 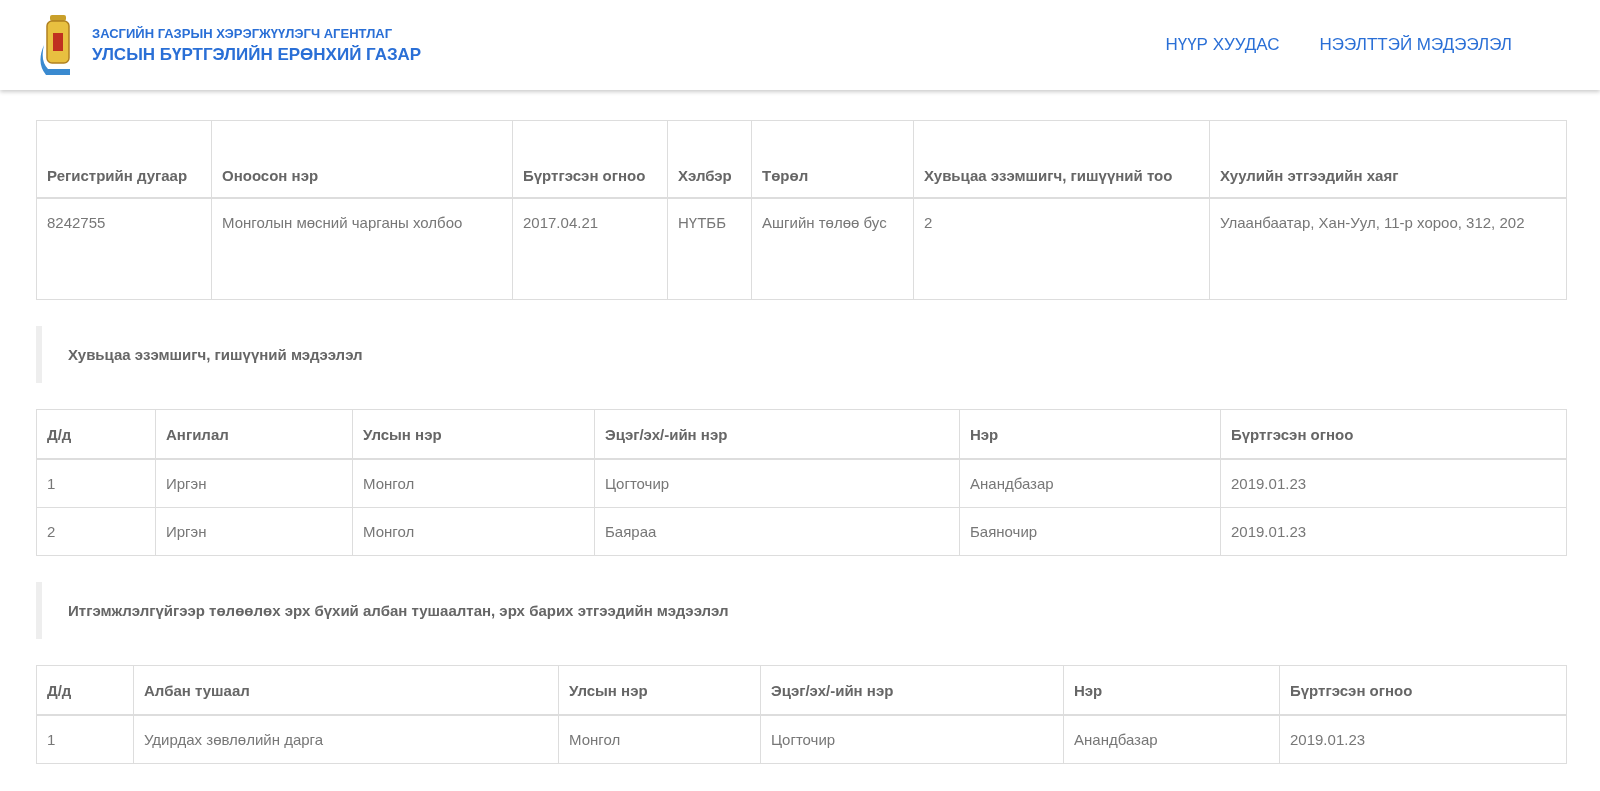 What do you see at coordinates (709, 159) in the screenshot?
I see `column-header: Хэлбэр` at bounding box center [709, 159].